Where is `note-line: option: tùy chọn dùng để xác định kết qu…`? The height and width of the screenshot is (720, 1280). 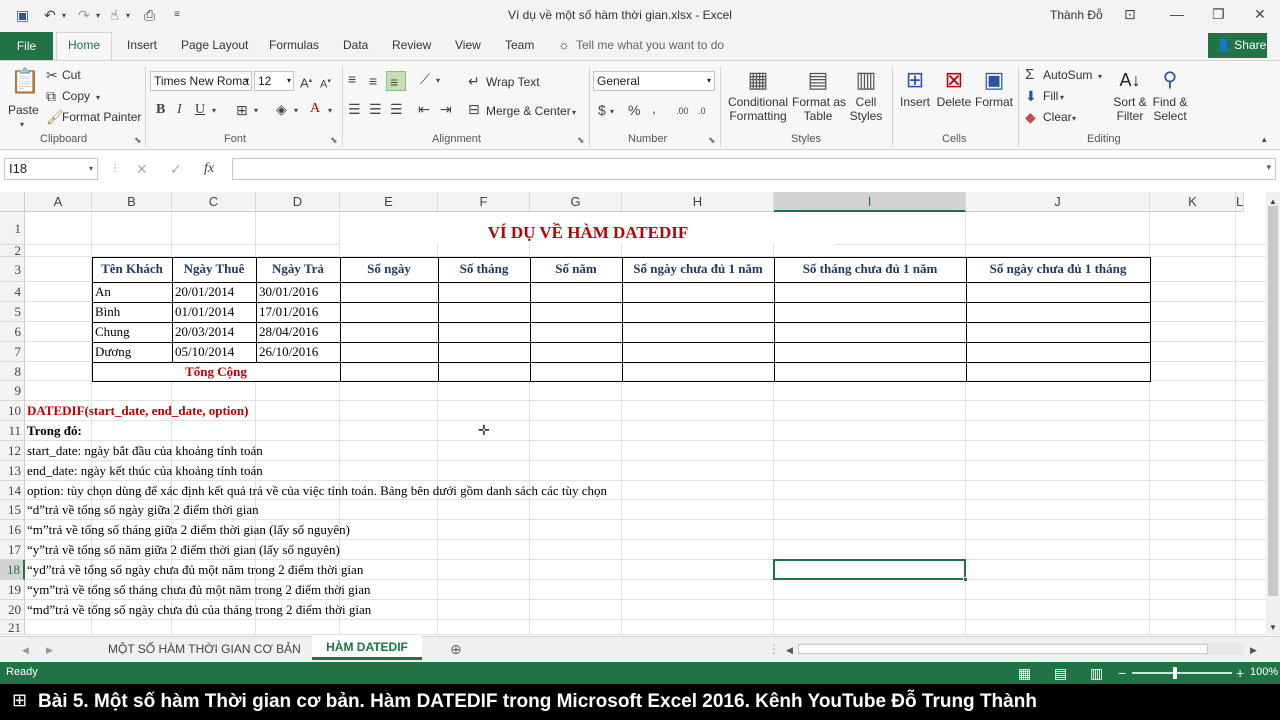 note-line: option: tùy chọn dùng để xác định kết qu… is located at coordinates (317, 490).